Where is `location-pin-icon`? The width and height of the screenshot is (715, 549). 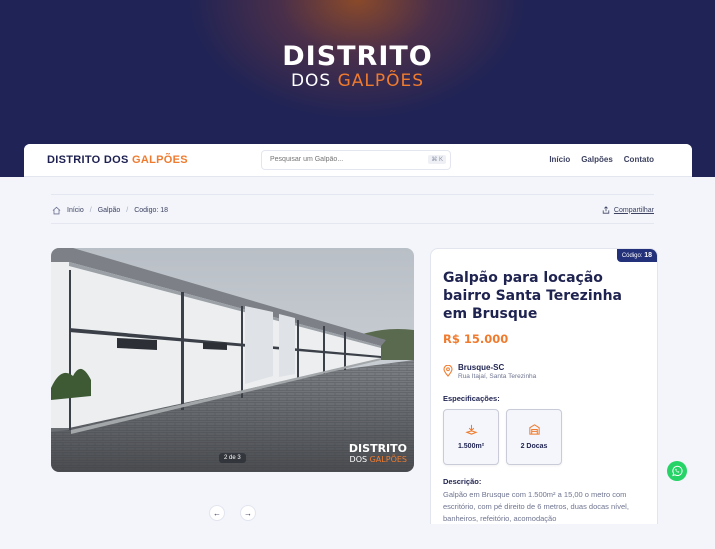 location-pin-icon is located at coordinates (448, 371).